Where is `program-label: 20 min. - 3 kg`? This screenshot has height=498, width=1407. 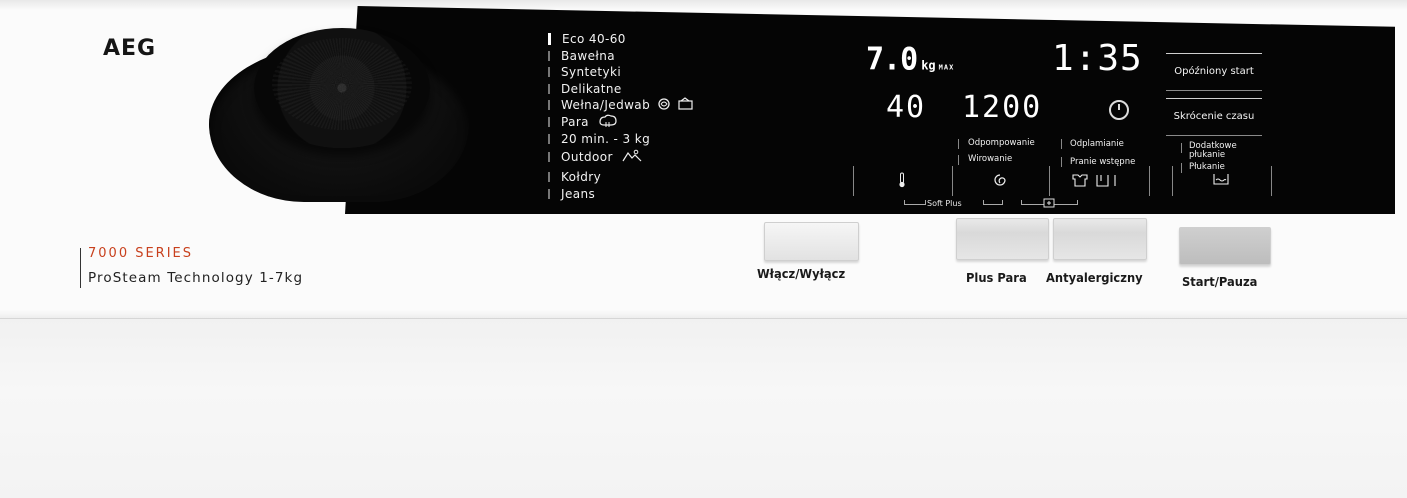
program-label: 20 min. - 3 kg is located at coordinates (606, 139).